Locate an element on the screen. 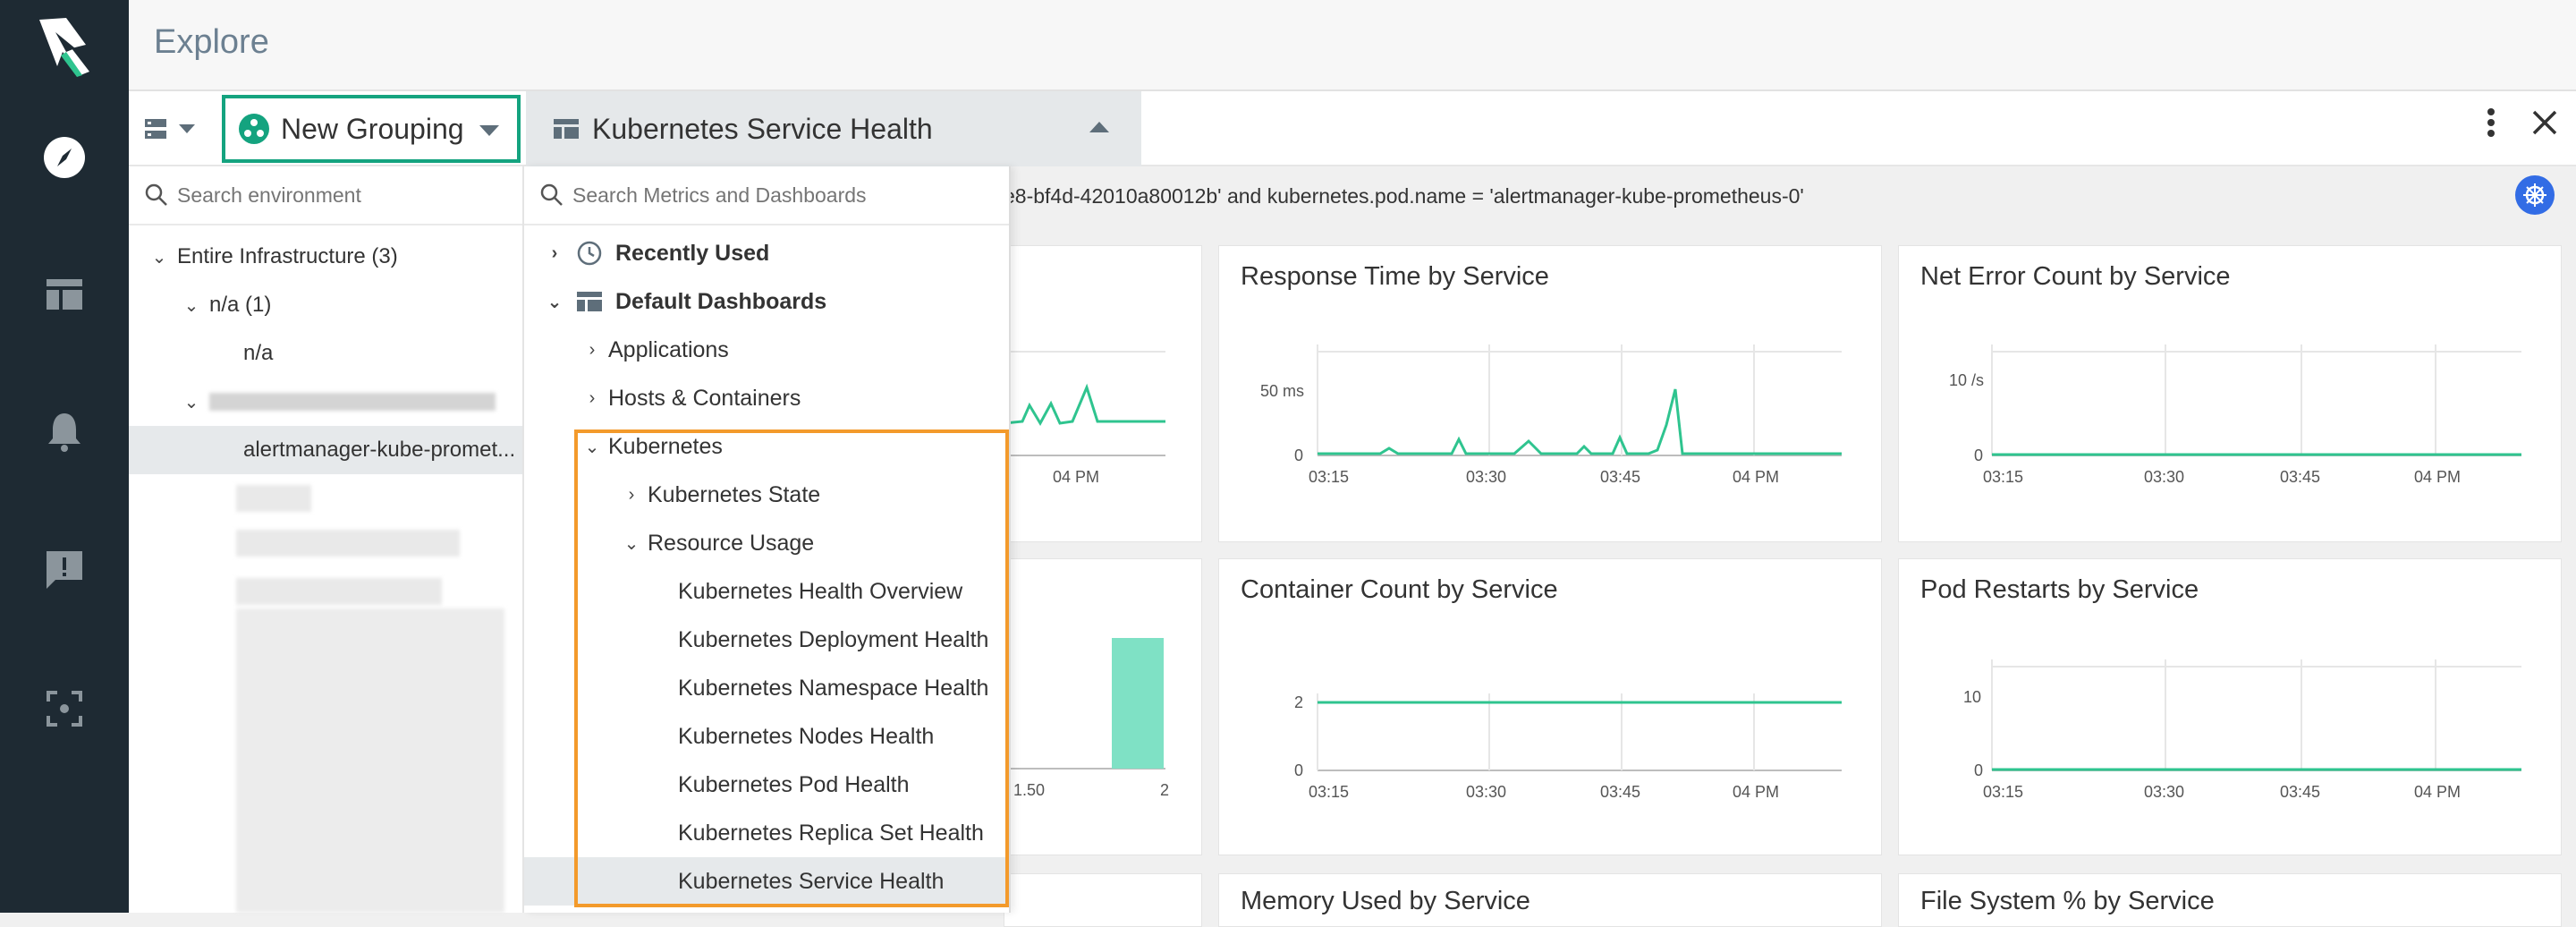  menu-dashboard-item: Kubernetes Replica Set Health is located at coordinates (766, 833).